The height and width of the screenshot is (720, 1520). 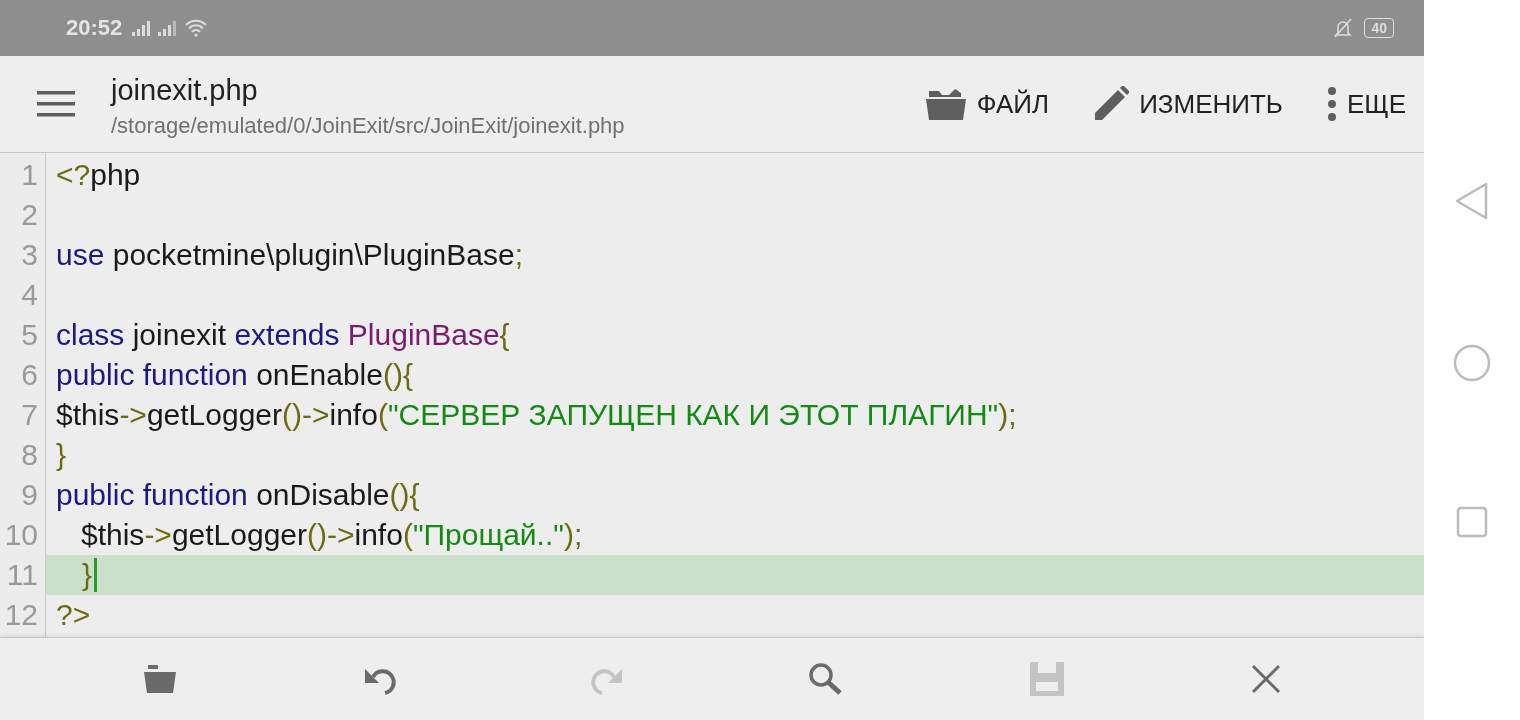 What do you see at coordinates (23, 575) in the screenshot?
I see `line-number: 11` at bounding box center [23, 575].